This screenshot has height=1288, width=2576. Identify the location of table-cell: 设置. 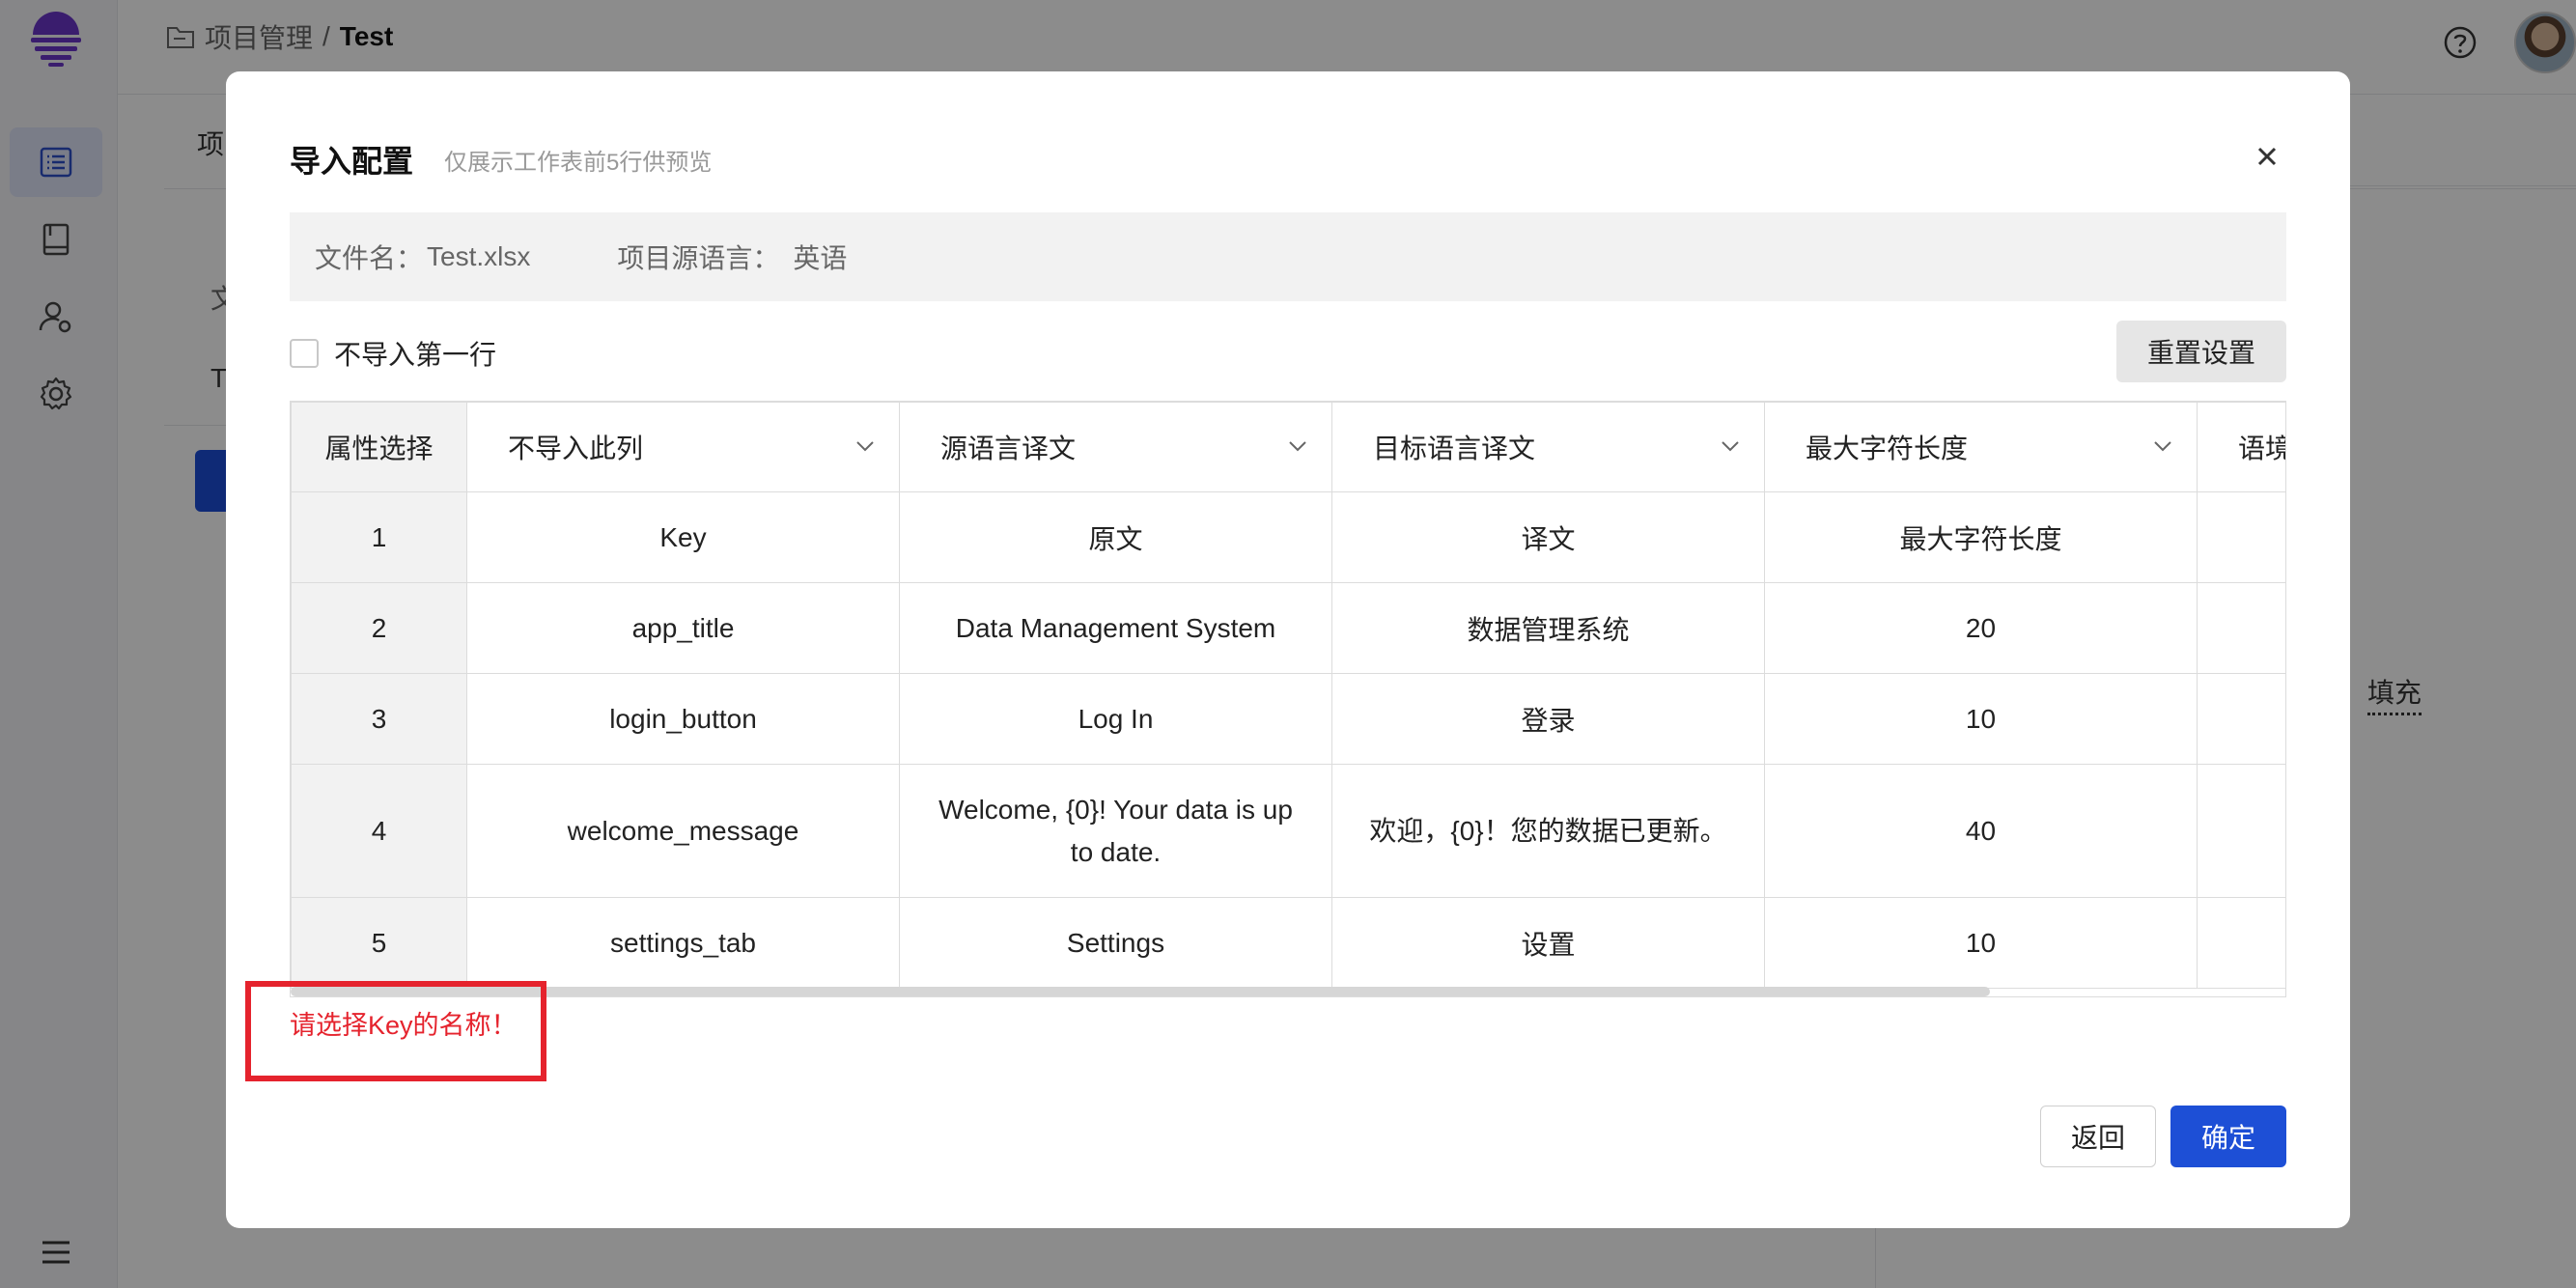
(1548, 943).